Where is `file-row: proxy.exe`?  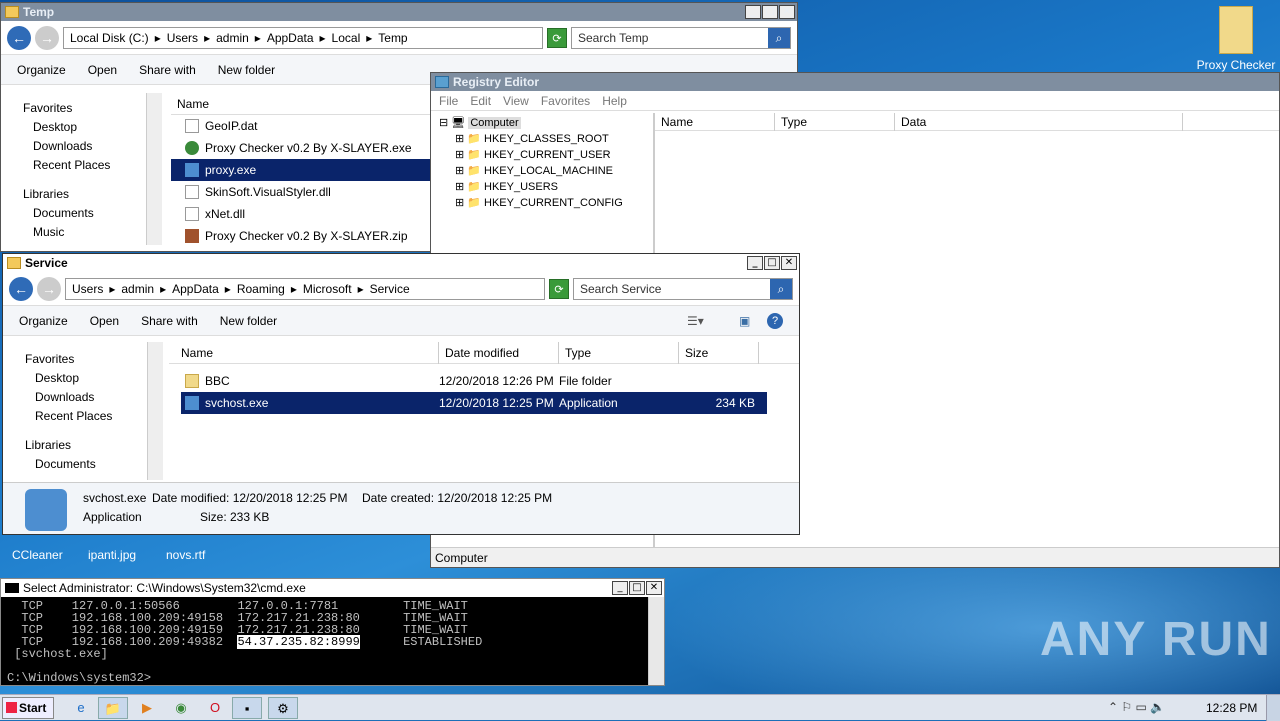
file-row: proxy.exe is located at coordinates (301, 170).